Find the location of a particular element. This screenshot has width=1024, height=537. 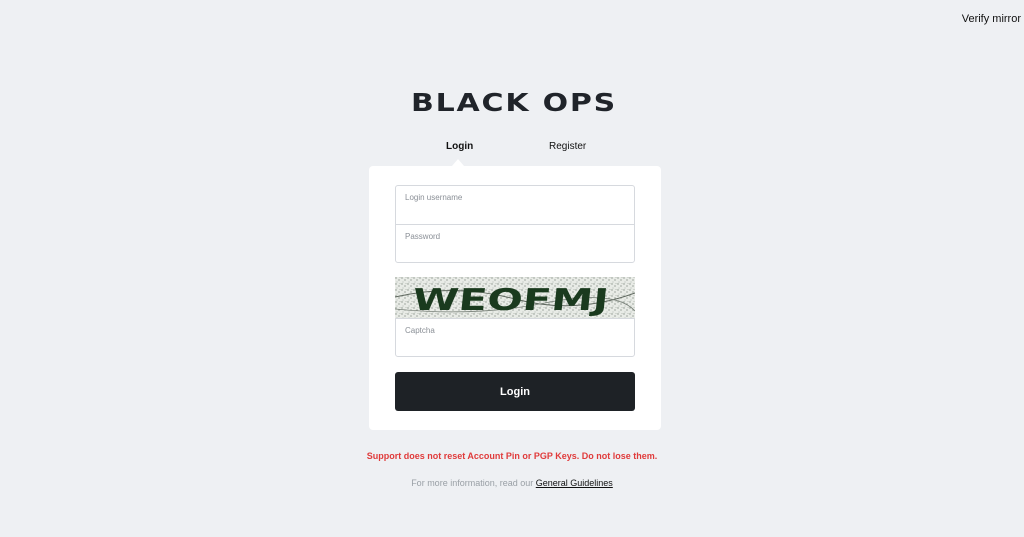

username-label: Login username is located at coordinates (434, 197).